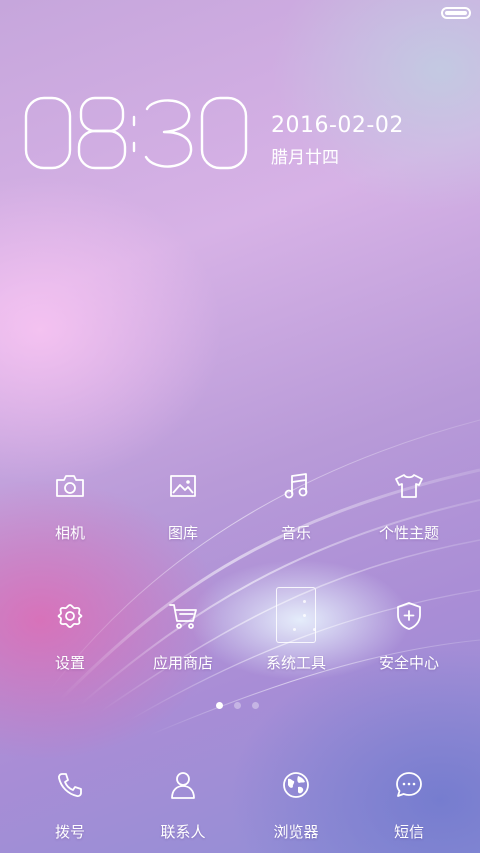 The height and width of the screenshot is (853, 480). I want to click on lunar-date-text: 腊月廿四, so click(305, 158).